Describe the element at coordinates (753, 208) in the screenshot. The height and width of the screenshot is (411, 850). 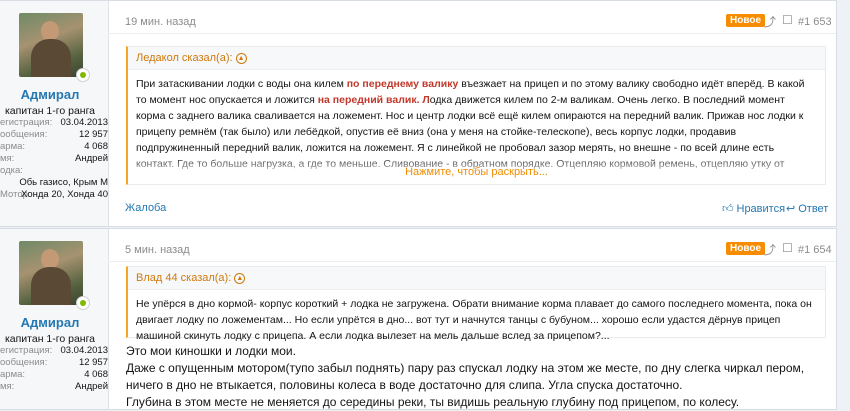
I see `like-button: 👍︎ Нравится` at that location.